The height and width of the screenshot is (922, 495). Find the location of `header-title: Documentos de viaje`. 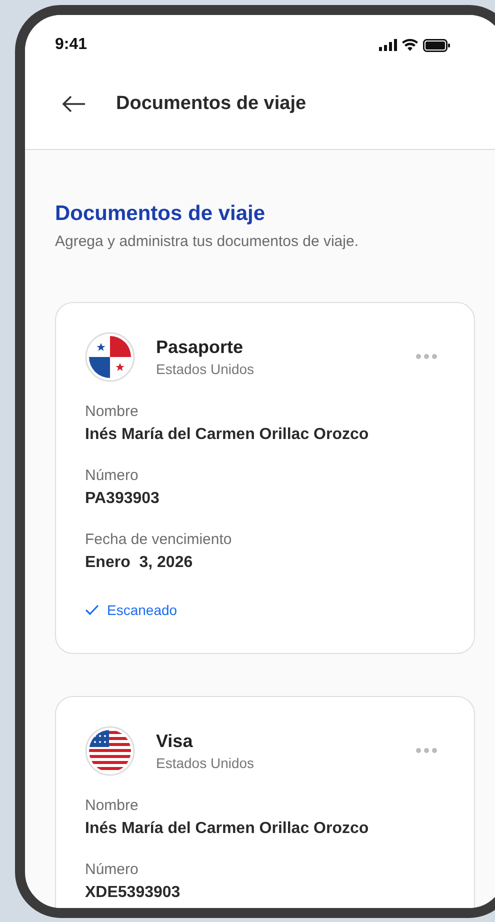

header-title: Documentos de viaje is located at coordinates (211, 104).